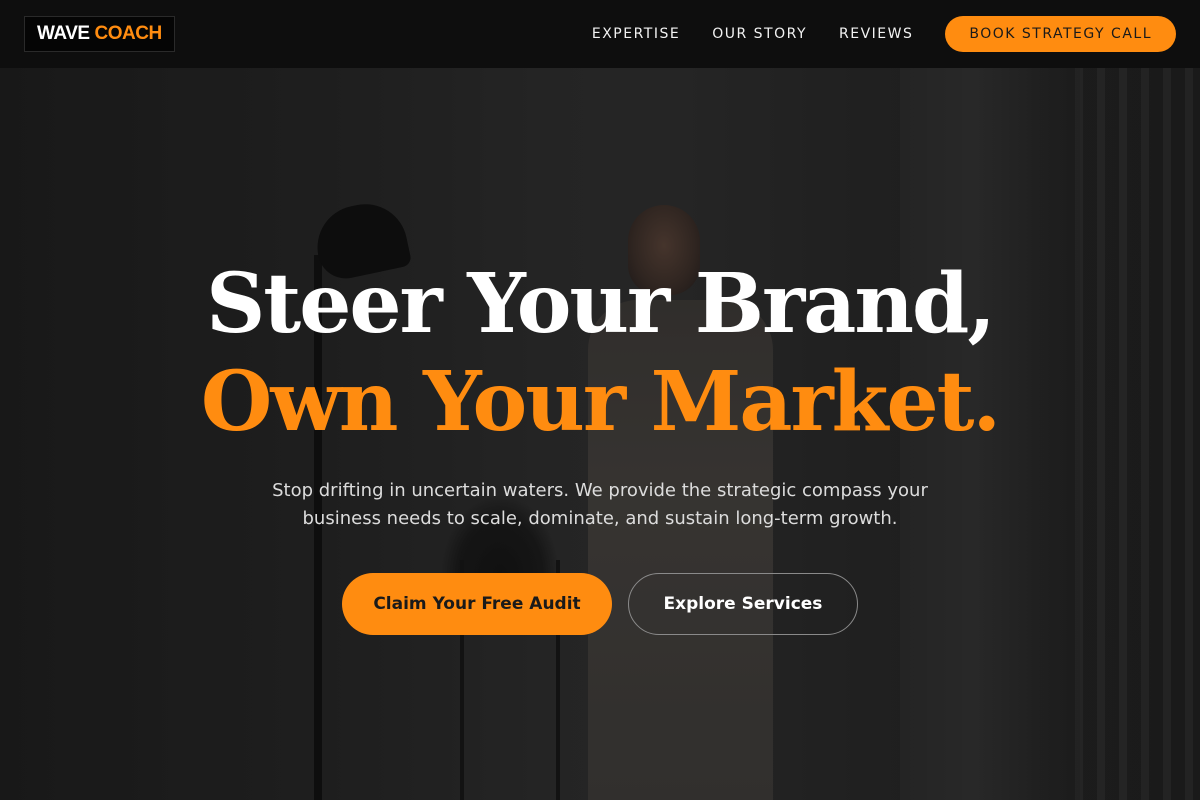 The height and width of the screenshot is (800, 1200). I want to click on claim-free-audit-button: Claim Your Free Audit, so click(477, 604).